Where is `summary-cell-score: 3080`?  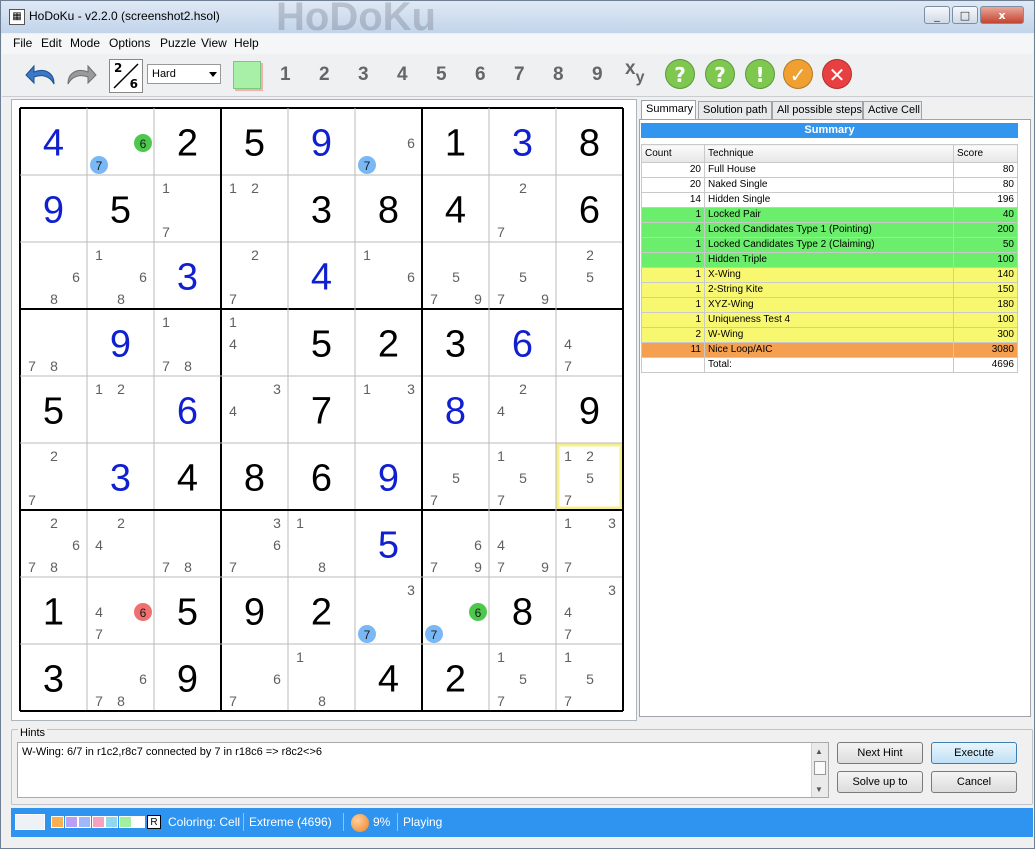
summary-cell-score: 3080 is located at coordinates (985, 350).